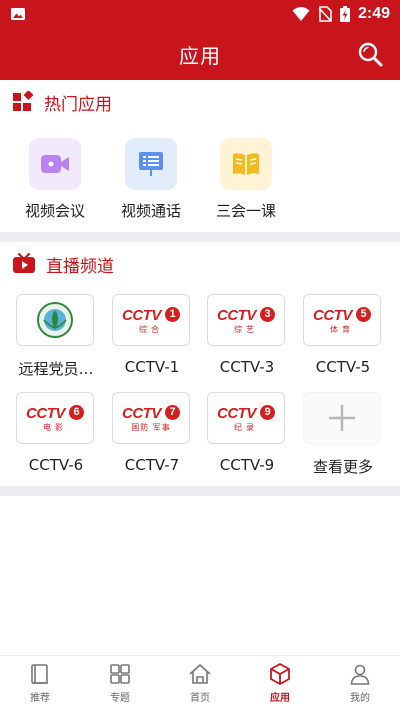 Image resolution: width=400 pixels, height=711 pixels. What do you see at coordinates (56, 465) in the screenshot?
I see `channel-label: CCTV-6` at bounding box center [56, 465].